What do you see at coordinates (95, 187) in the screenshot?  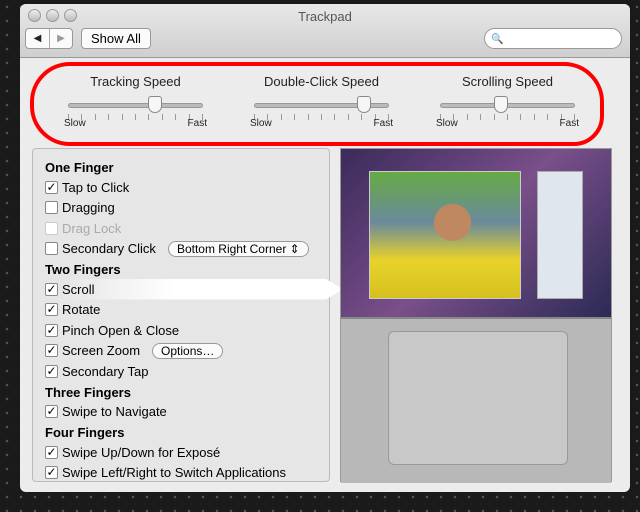 I see `option-label: Tap to Click` at bounding box center [95, 187].